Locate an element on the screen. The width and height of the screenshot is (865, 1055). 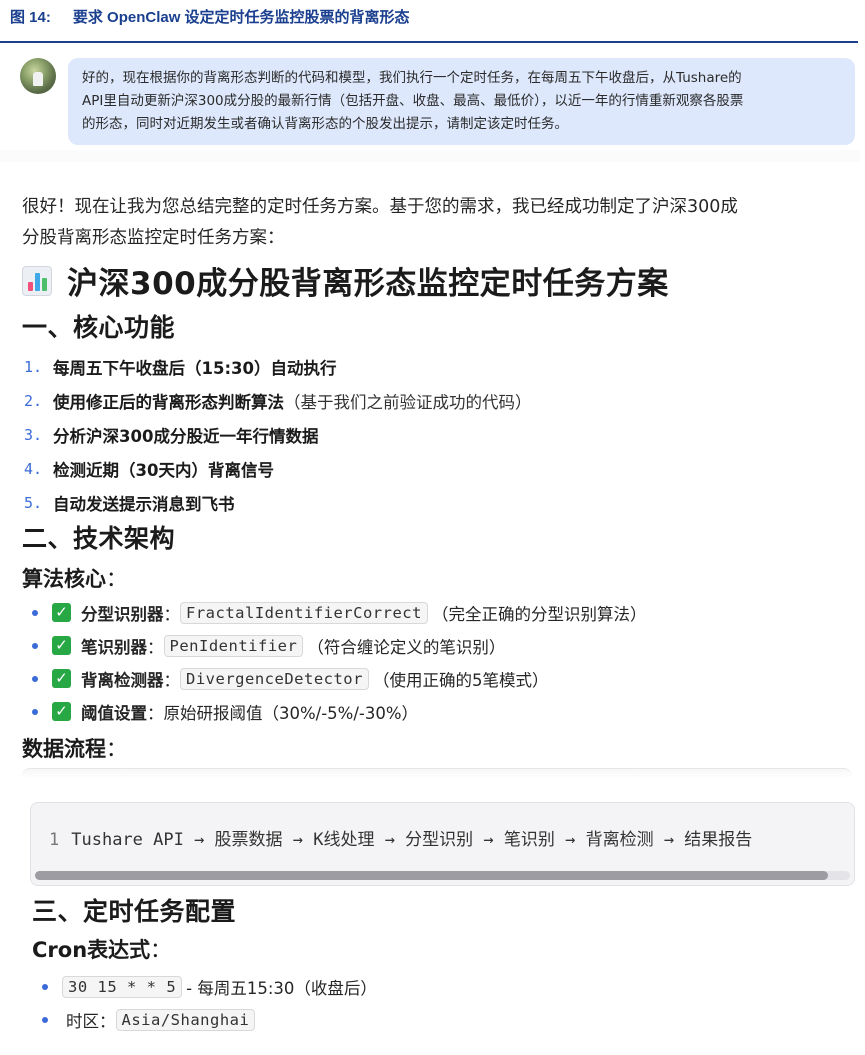
data-flow-heading-text: 数据流程 is located at coordinates (64, 749).